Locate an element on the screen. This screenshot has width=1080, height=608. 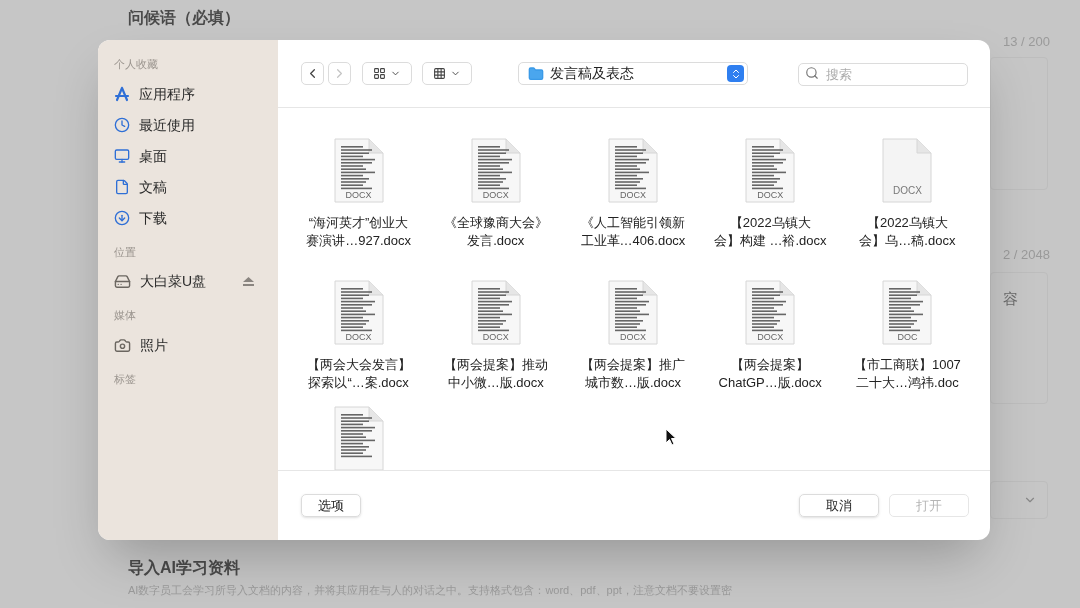
sidebar-heading: 个人收藏 is located at coordinates (136, 64).